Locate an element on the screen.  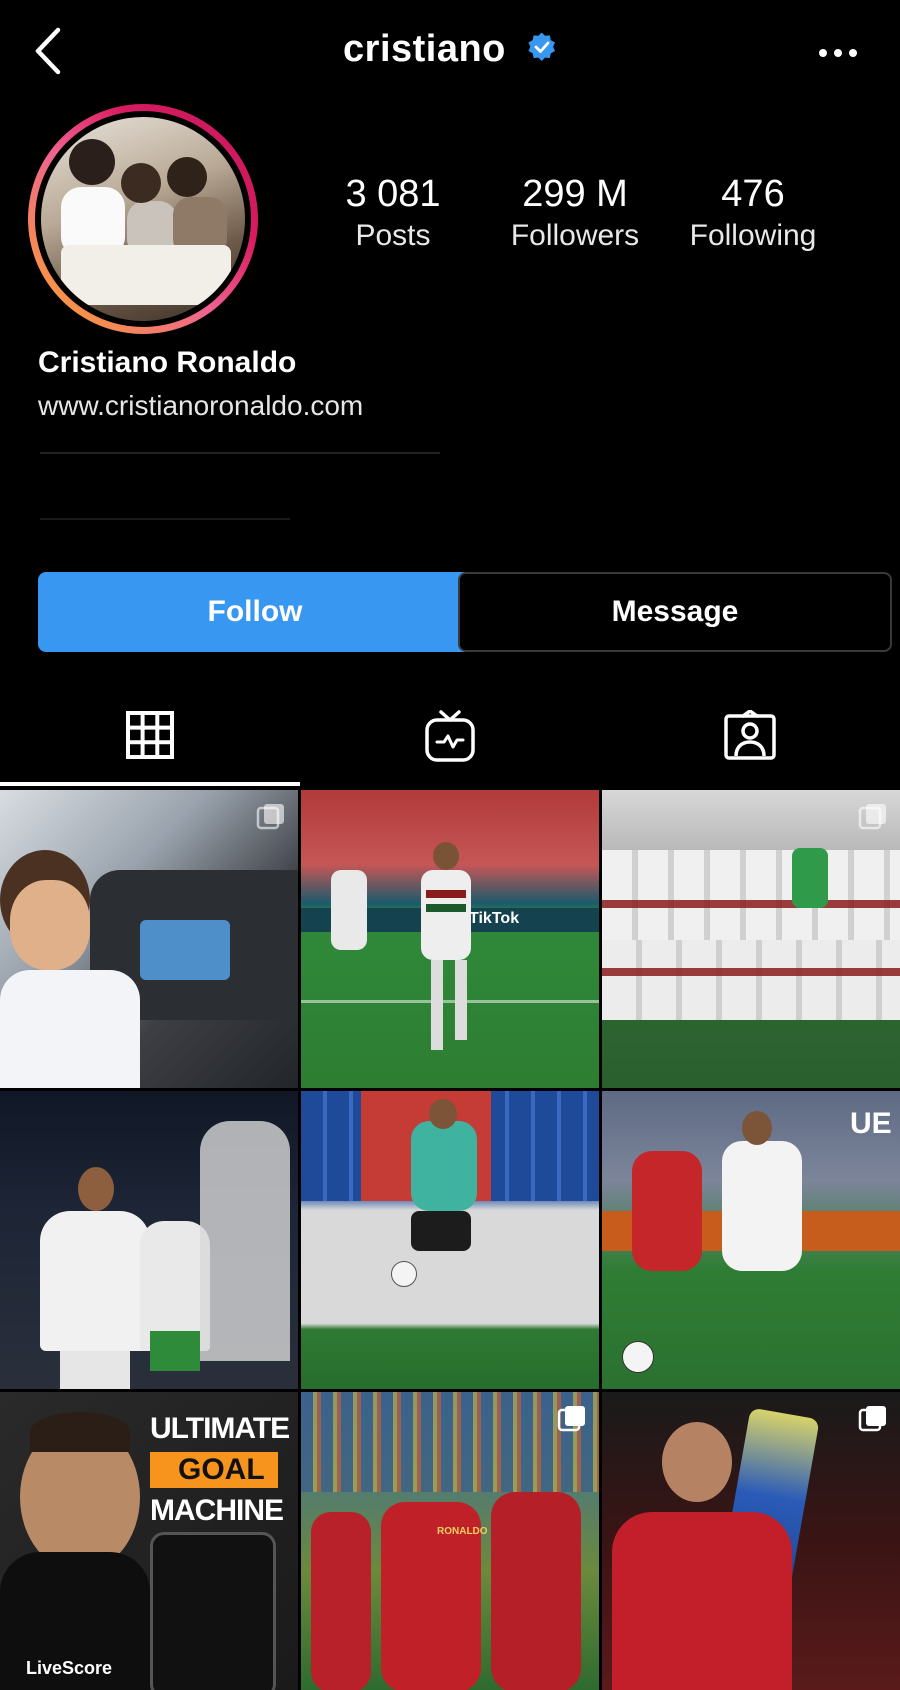
followers-count: 299 M is located at coordinates (575, 194).